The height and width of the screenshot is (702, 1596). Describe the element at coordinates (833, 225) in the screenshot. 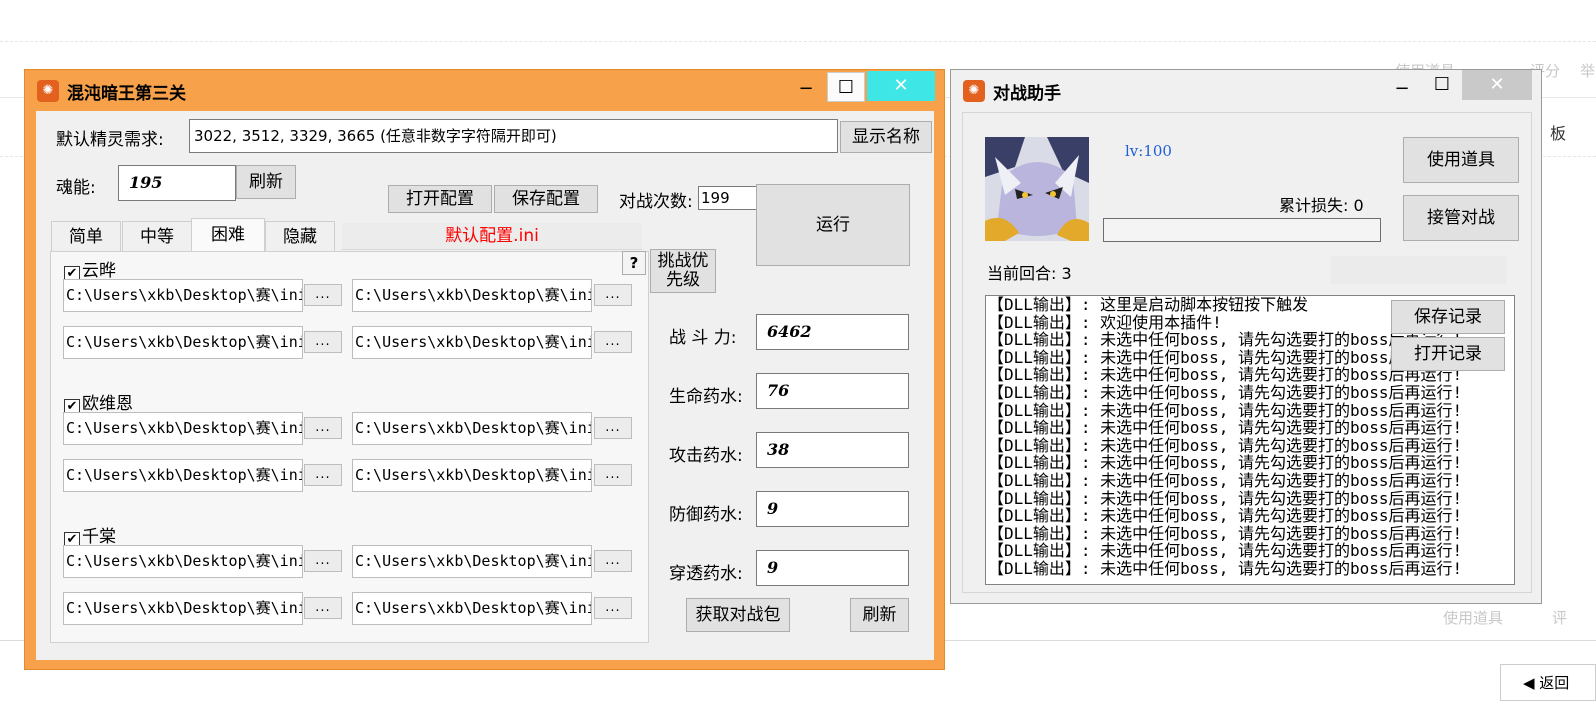

I see `run-button: 运行` at that location.